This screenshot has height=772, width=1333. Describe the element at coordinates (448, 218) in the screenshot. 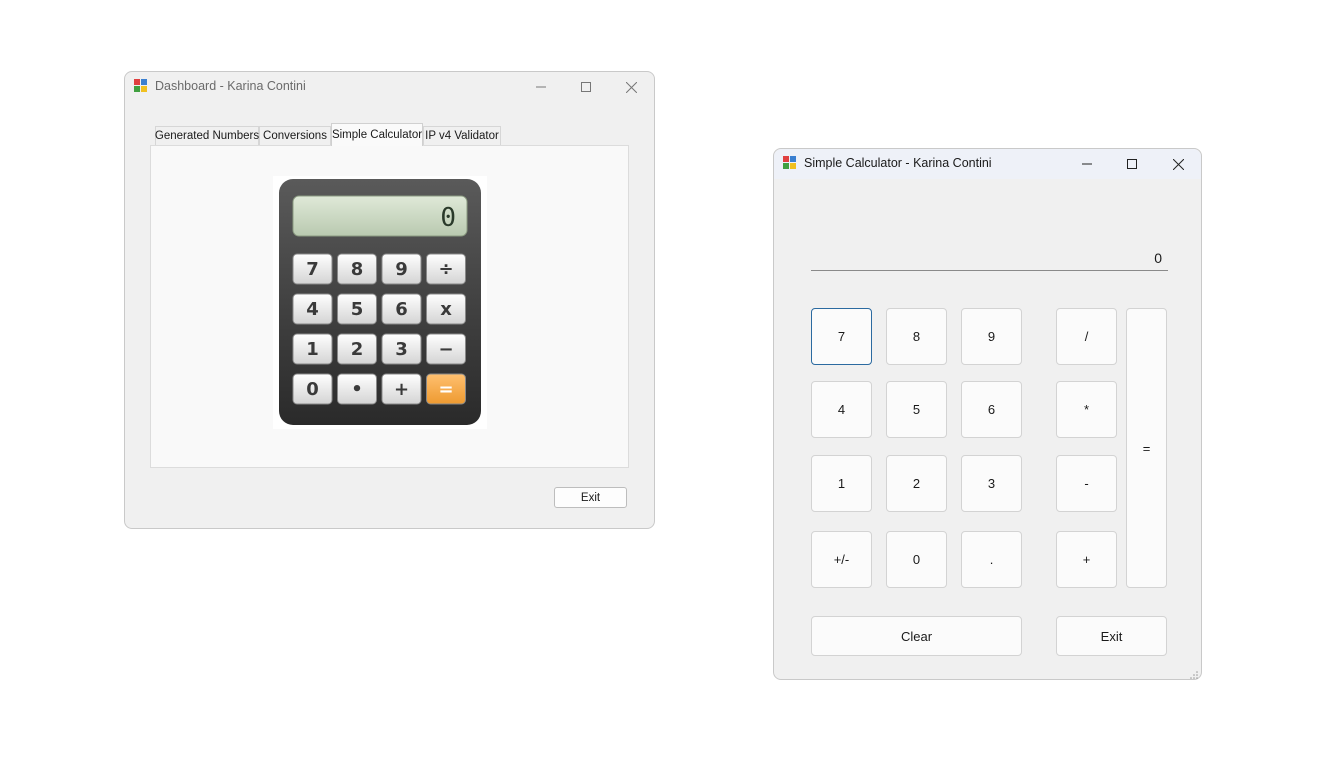

I see `lcd-digit: 0` at that location.